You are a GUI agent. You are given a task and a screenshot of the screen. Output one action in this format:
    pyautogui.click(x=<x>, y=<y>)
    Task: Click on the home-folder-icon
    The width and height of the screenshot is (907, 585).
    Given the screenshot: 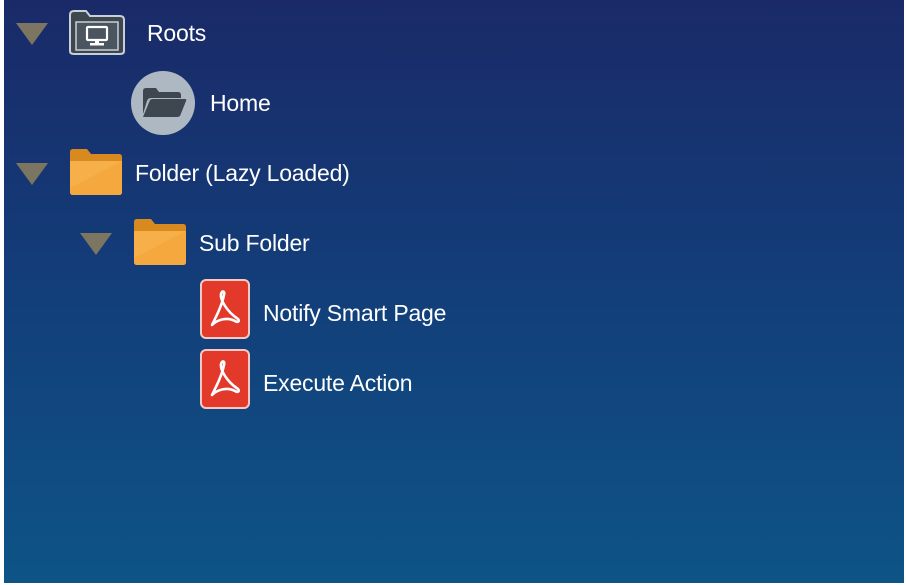 What is the action you would take?
    pyautogui.click(x=163, y=103)
    